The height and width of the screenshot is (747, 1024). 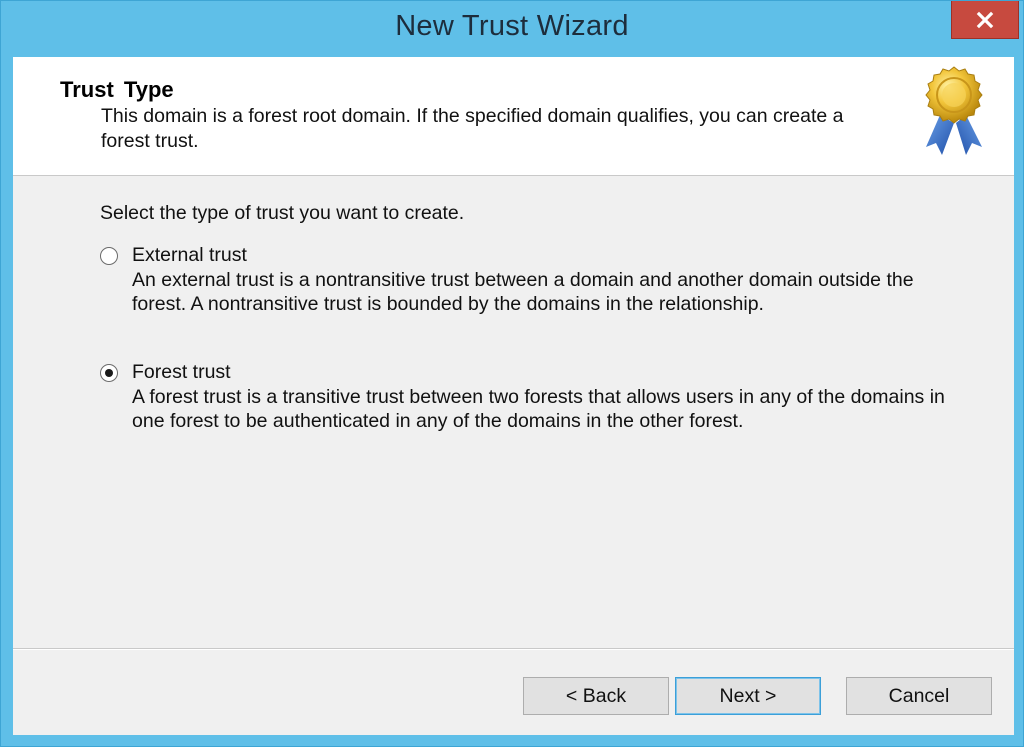 I want to click on page-title: Trust Type, so click(x=117, y=89).